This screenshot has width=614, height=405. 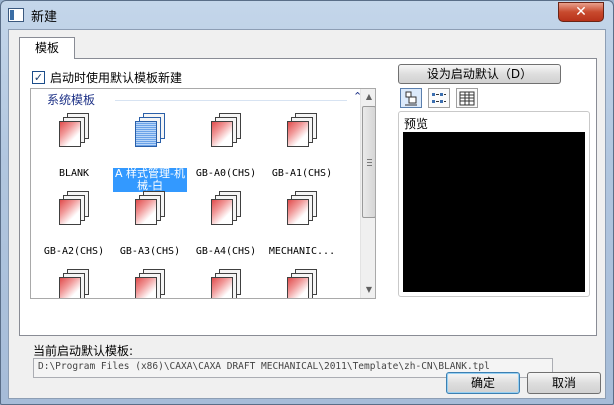 I want to click on preview-group: 预览, so click(x=494, y=204).